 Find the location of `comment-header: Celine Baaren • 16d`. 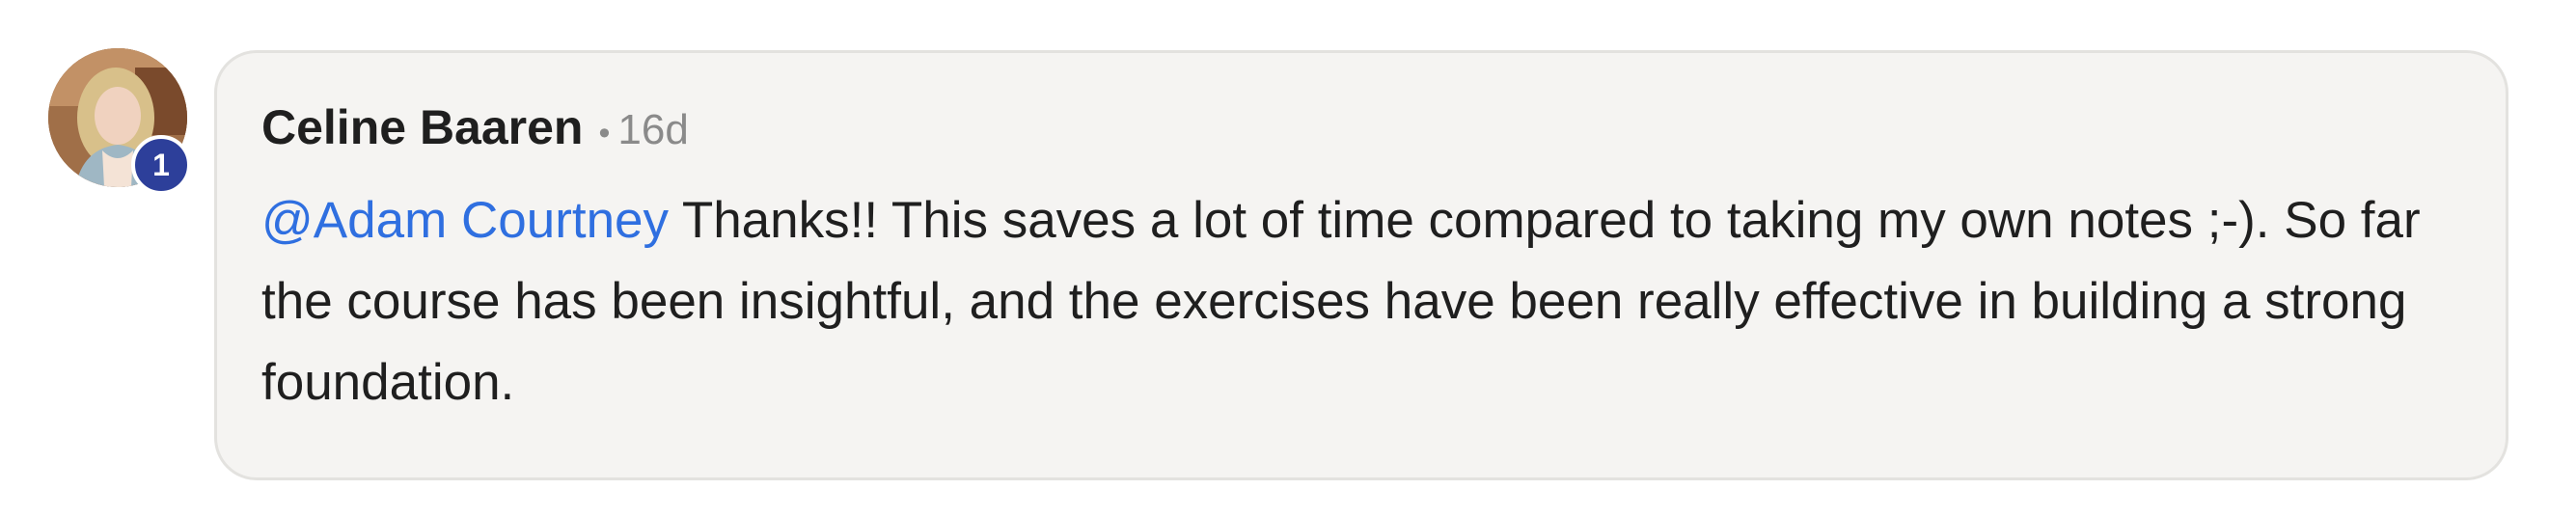

comment-header: Celine Baaren • 16d is located at coordinates (475, 127).